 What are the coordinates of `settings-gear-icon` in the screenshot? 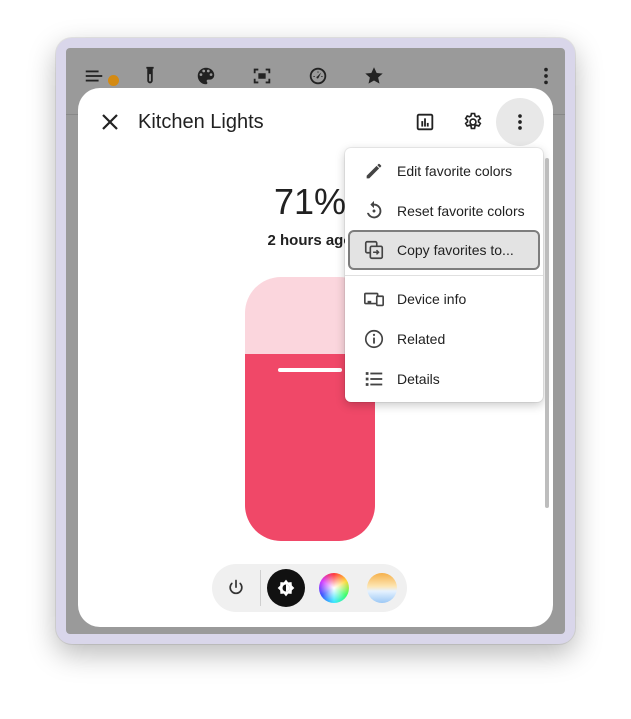 It's located at (473, 121).